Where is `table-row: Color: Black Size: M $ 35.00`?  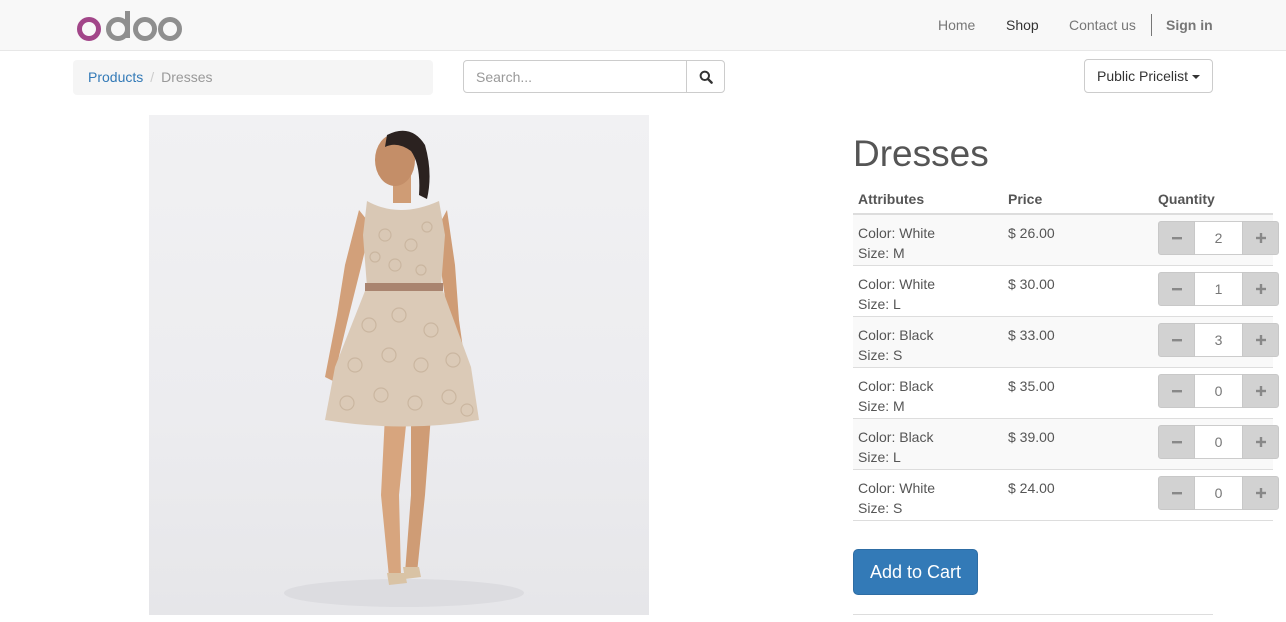 table-row: Color: Black Size: M $ 35.00 is located at coordinates (1066, 393).